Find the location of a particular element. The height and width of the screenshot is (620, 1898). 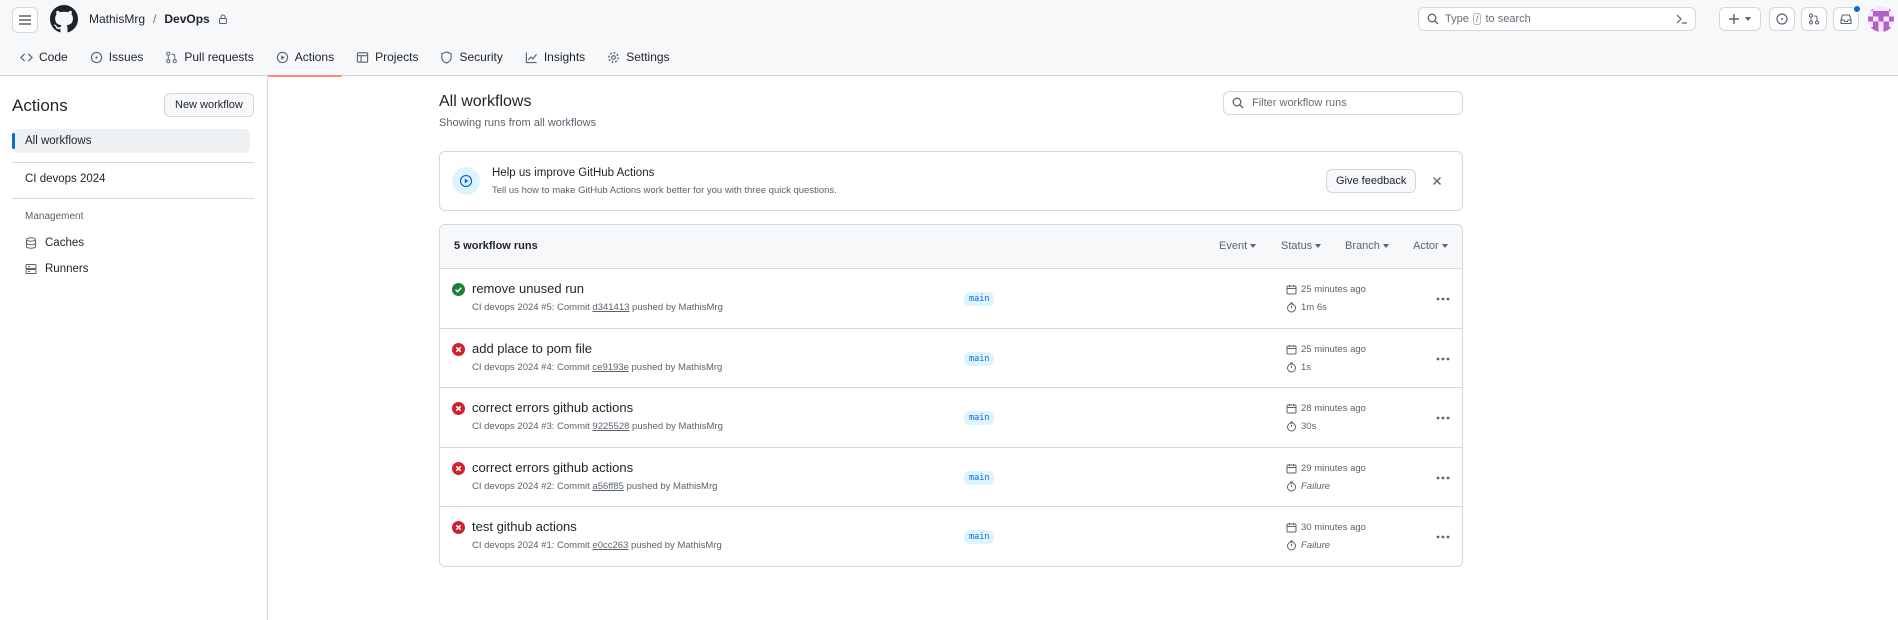

tab-security: Security is located at coordinates (471, 57).